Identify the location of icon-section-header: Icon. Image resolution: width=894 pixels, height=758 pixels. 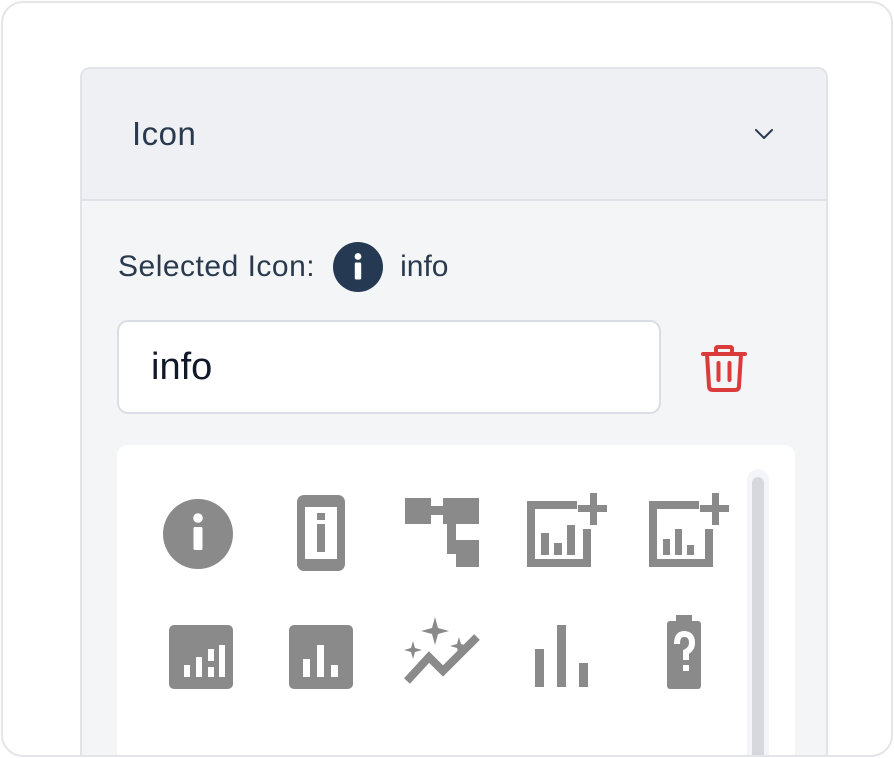
(454, 135).